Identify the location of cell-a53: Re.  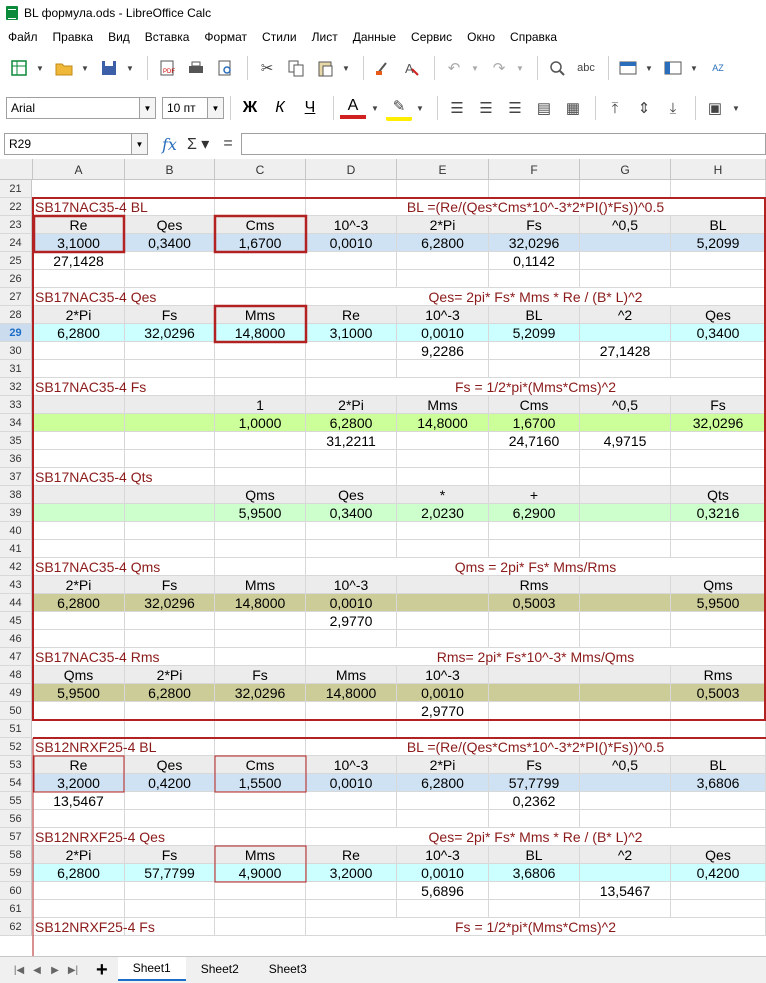
(79, 765).